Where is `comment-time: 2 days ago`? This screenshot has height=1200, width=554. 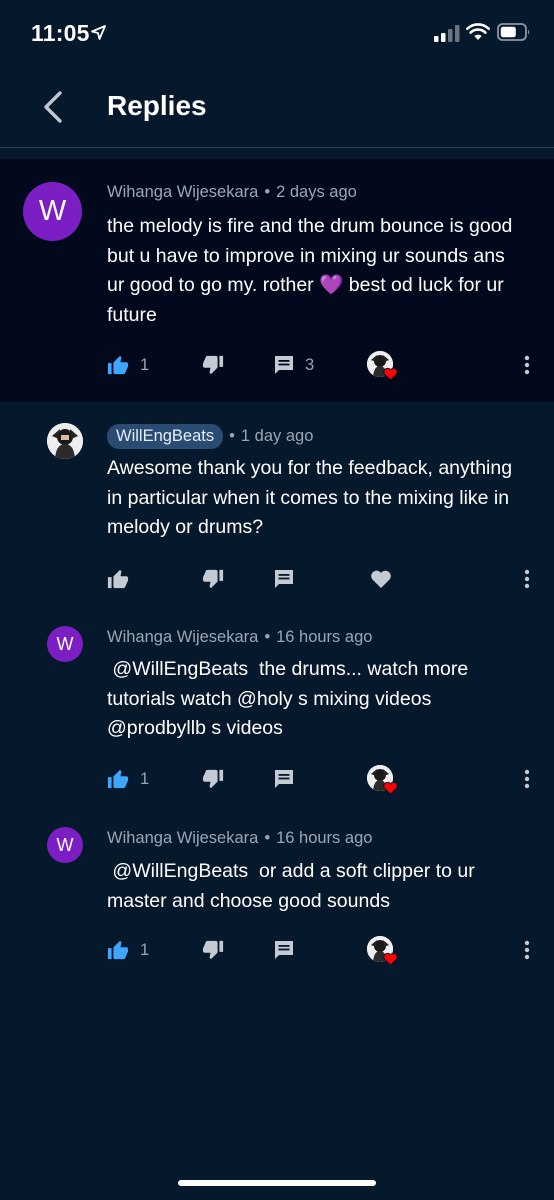
comment-time: 2 days ago is located at coordinates (316, 192).